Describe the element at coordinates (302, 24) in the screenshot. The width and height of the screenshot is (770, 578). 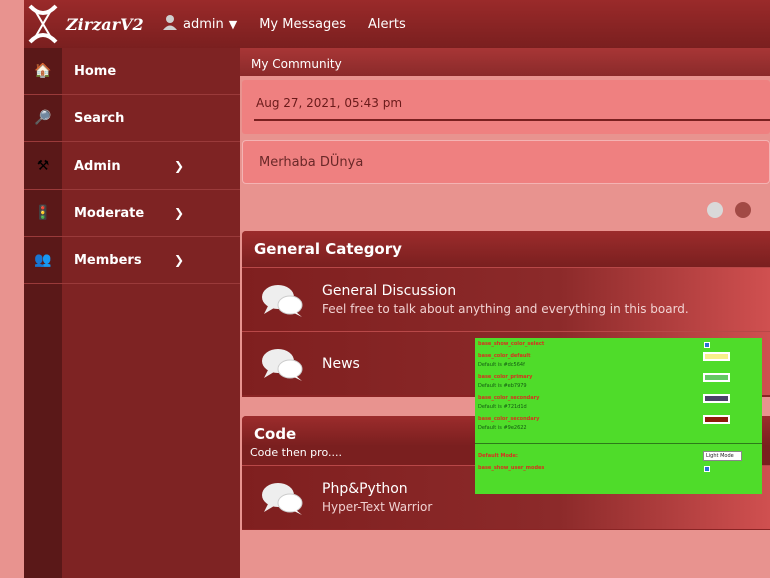
I see `my-messages-link: My Messages` at that location.